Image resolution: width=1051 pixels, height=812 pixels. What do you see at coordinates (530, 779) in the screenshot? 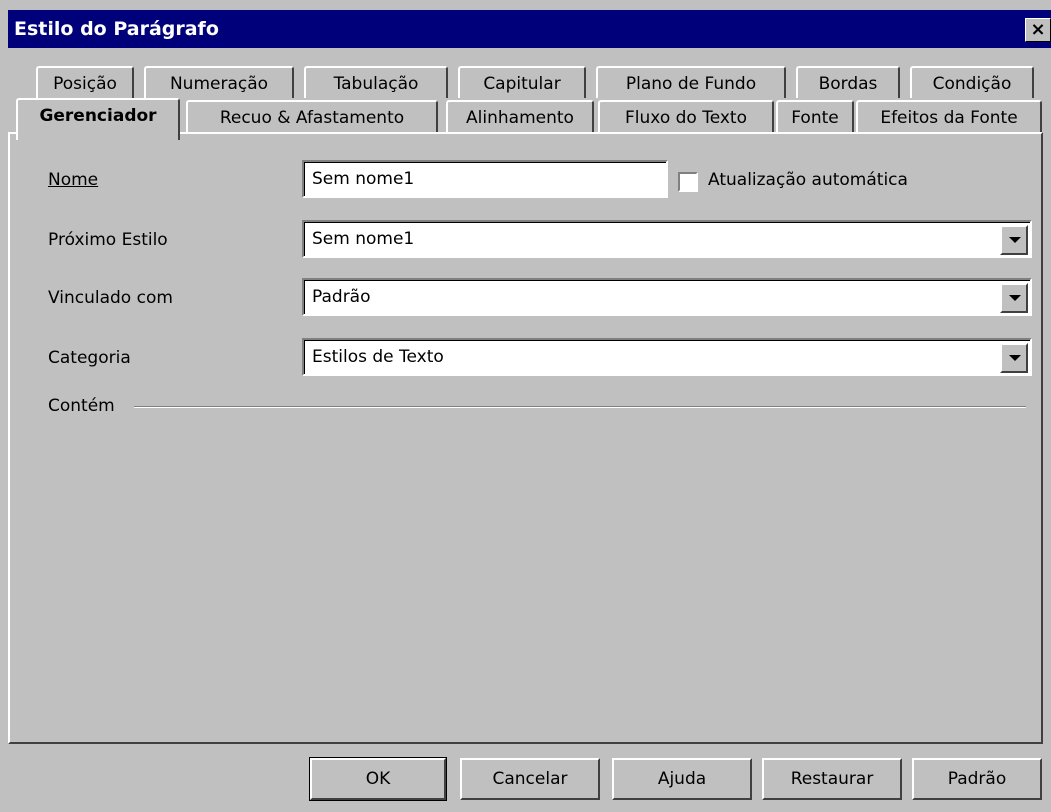
I see `cancel-button: Cancelar` at bounding box center [530, 779].